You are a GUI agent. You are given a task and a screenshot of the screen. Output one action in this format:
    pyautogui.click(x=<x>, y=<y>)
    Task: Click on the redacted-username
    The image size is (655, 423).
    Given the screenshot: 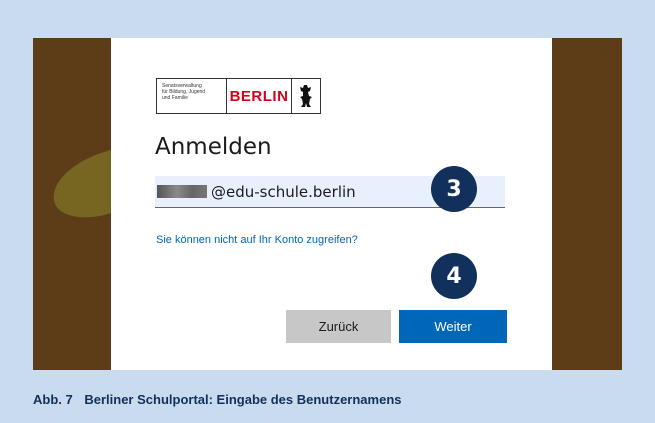 What is the action you would take?
    pyautogui.click(x=182, y=191)
    